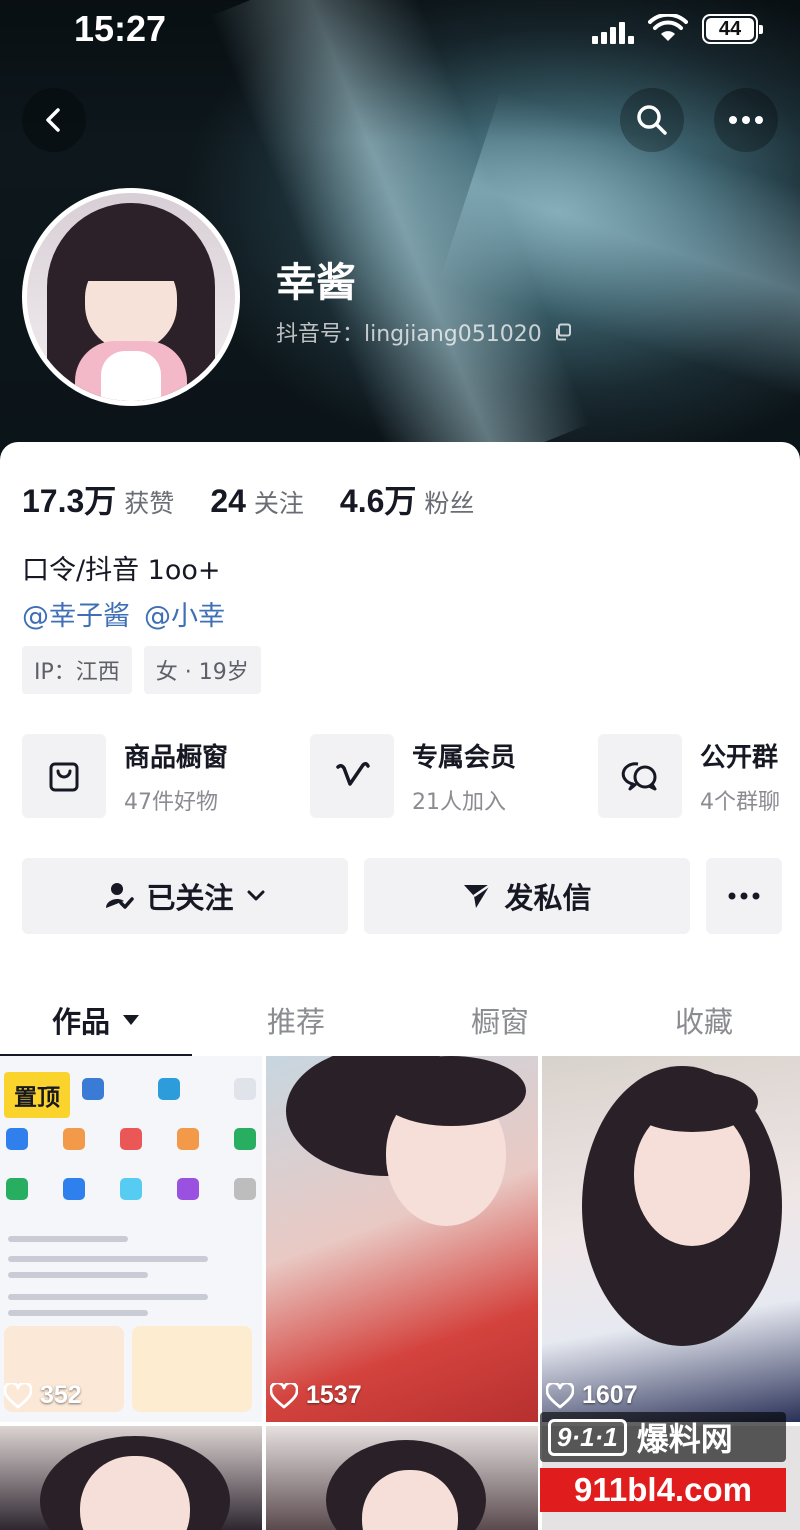 The width and height of the screenshot is (800, 1530). What do you see at coordinates (131, 1020) in the screenshot?
I see `caret-down-icon` at bounding box center [131, 1020].